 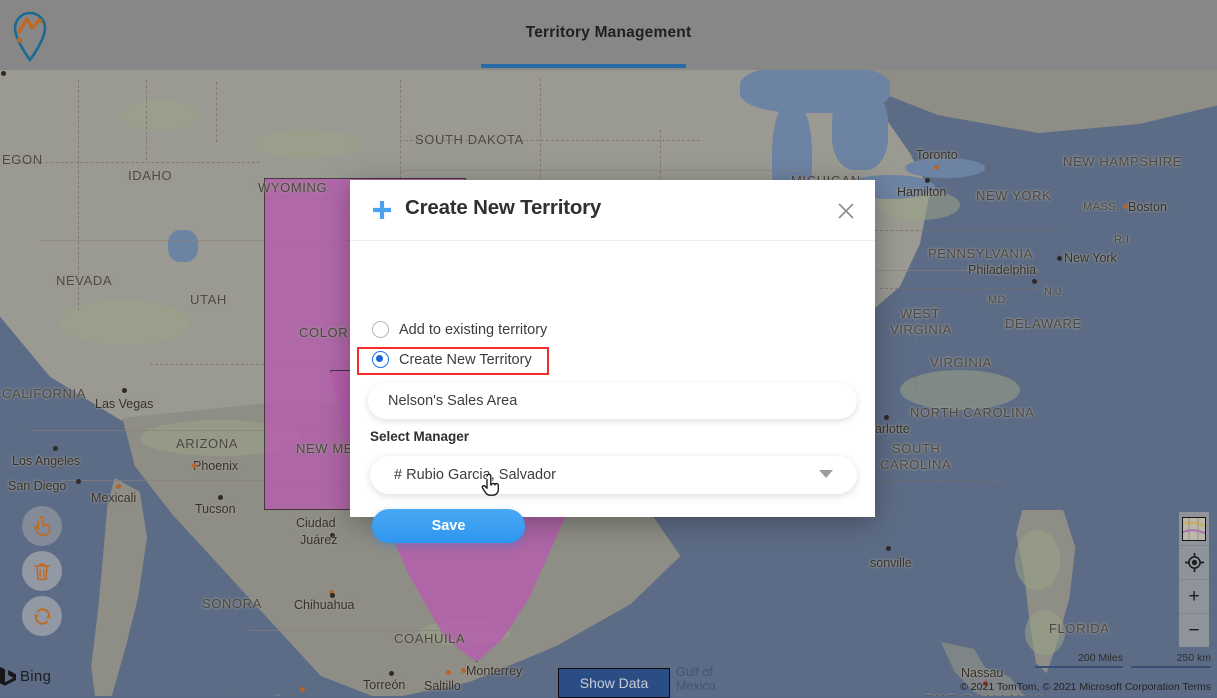 What do you see at coordinates (1123, 161) in the screenshot?
I see `map-label-state: NEW HAMPSHIRE` at bounding box center [1123, 161].